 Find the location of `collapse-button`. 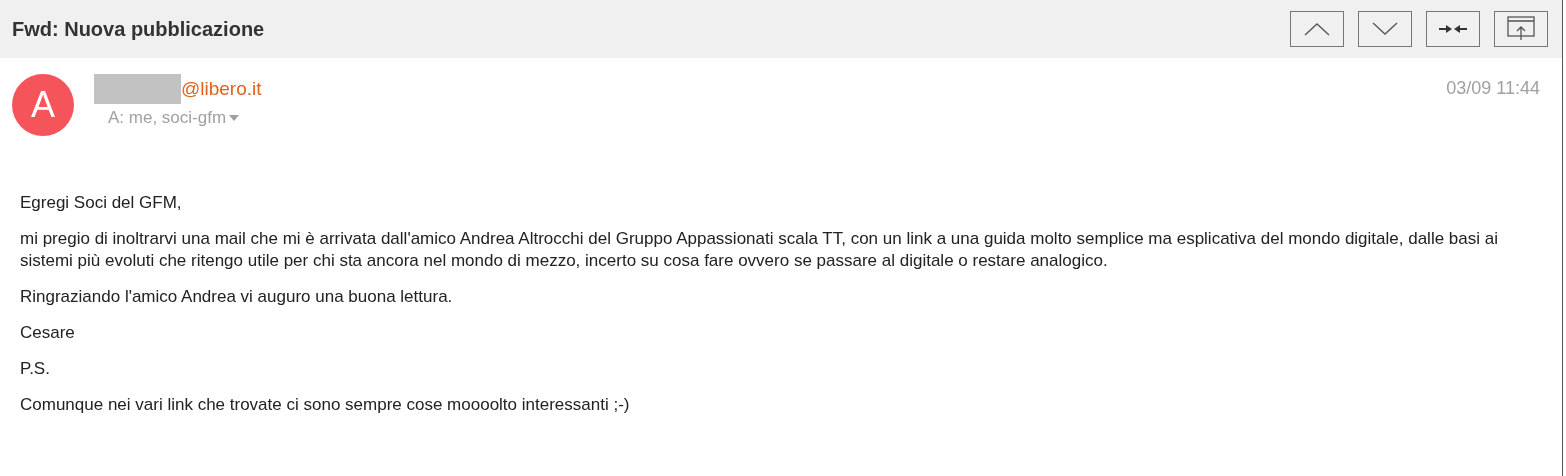

collapse-button is located at coordinates (1453, 29).